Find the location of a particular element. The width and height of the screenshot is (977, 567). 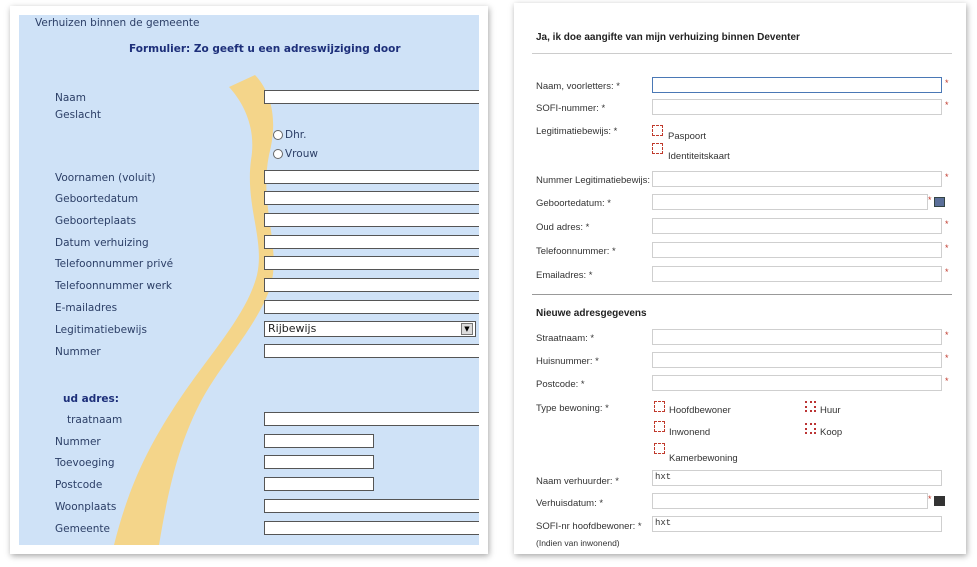

geboorteplaats-input is located at coordinates (371, 220).